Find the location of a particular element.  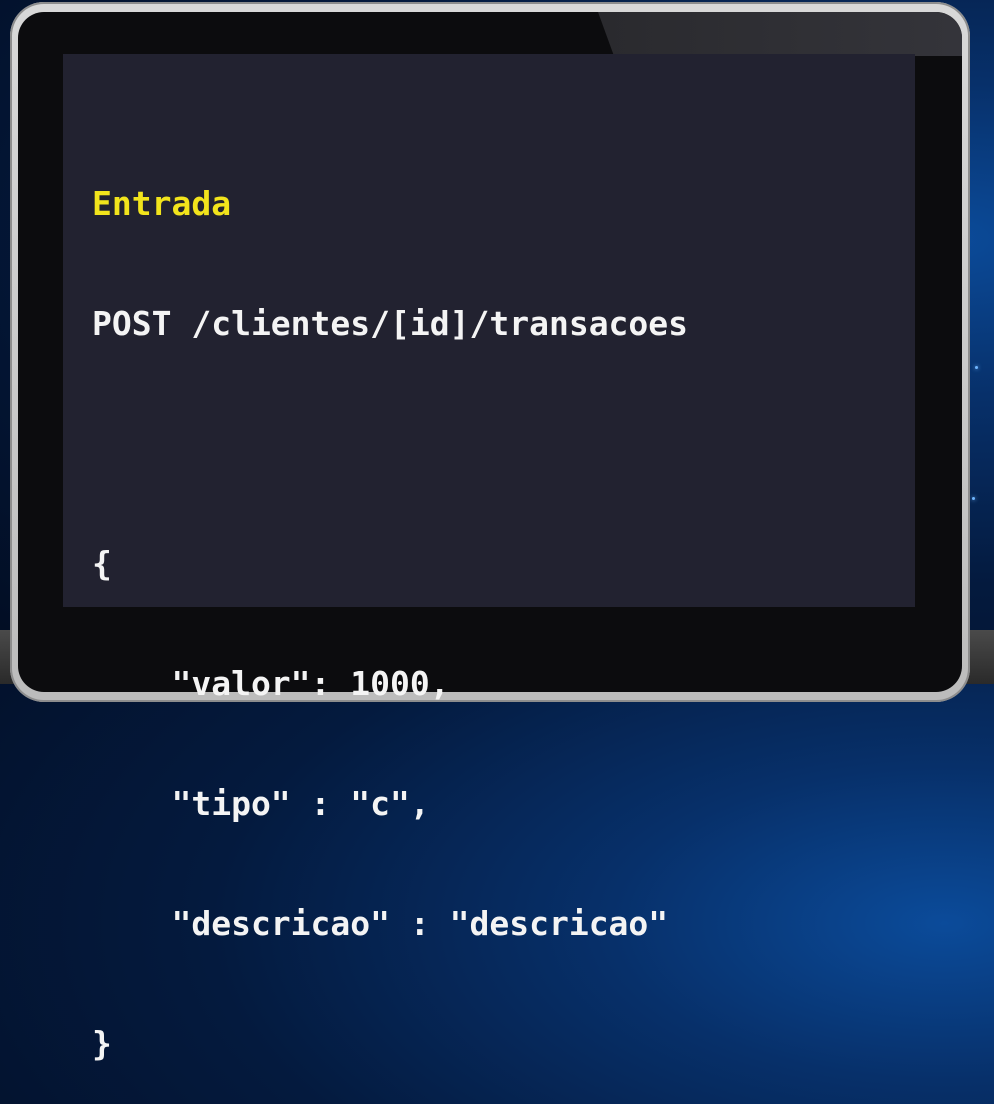

json-line: "descricao" is located at coordinates (380, 923).